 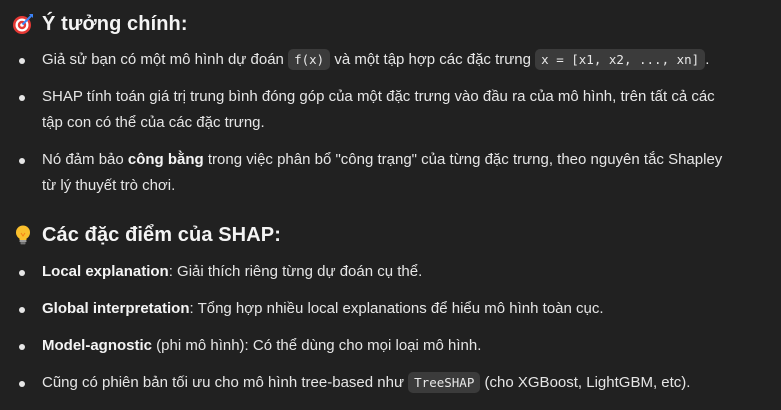 What do you see at coordinates (309, 59) in the screenshot?
I see `inline-code: f(x)` at bounding box center [309, 59].